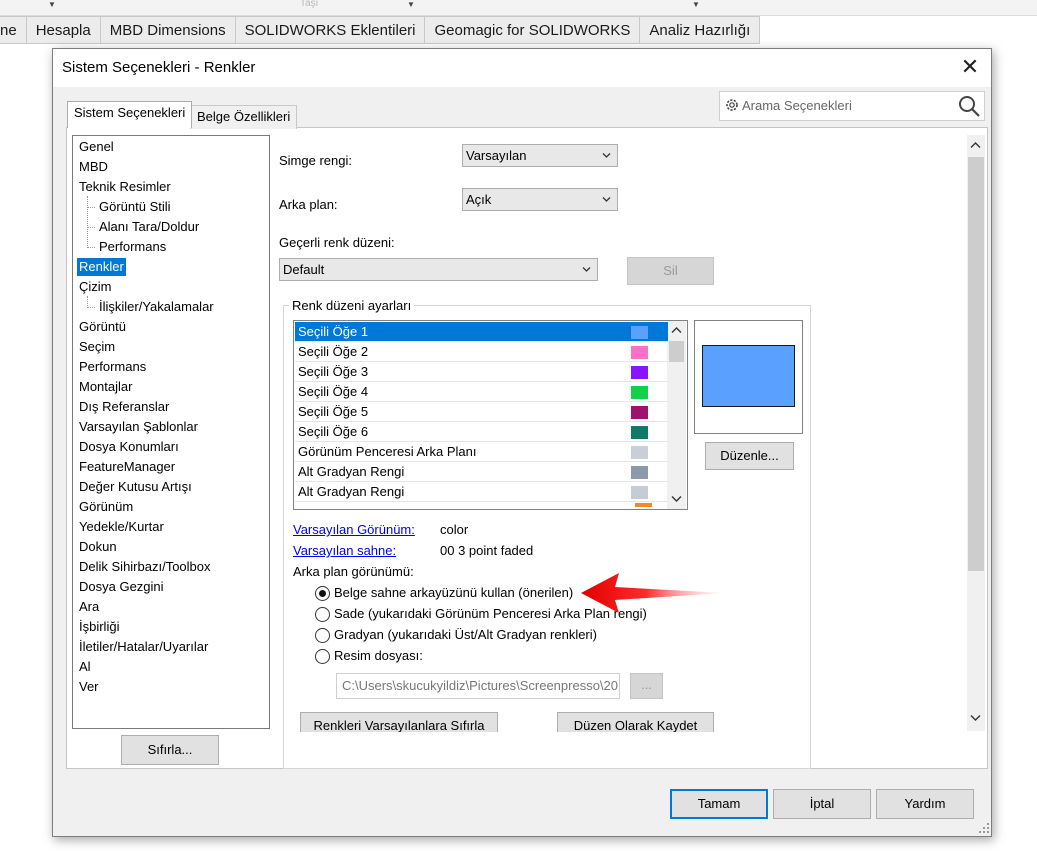 This screenshot has height=860, width=1037. Describe the element at coordinates (976, 364) in the screenshot. I see `options-scroll-thumb` at that location.